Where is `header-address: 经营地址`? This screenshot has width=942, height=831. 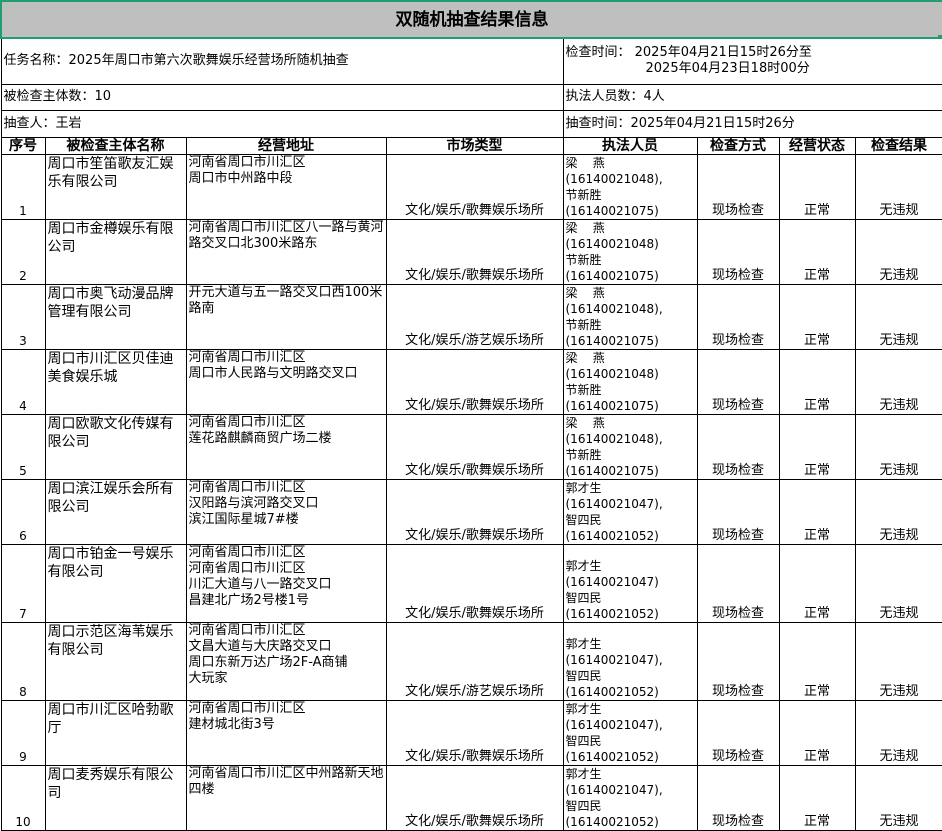 header-address: 经营地址 is located at coordinates (286, 145).